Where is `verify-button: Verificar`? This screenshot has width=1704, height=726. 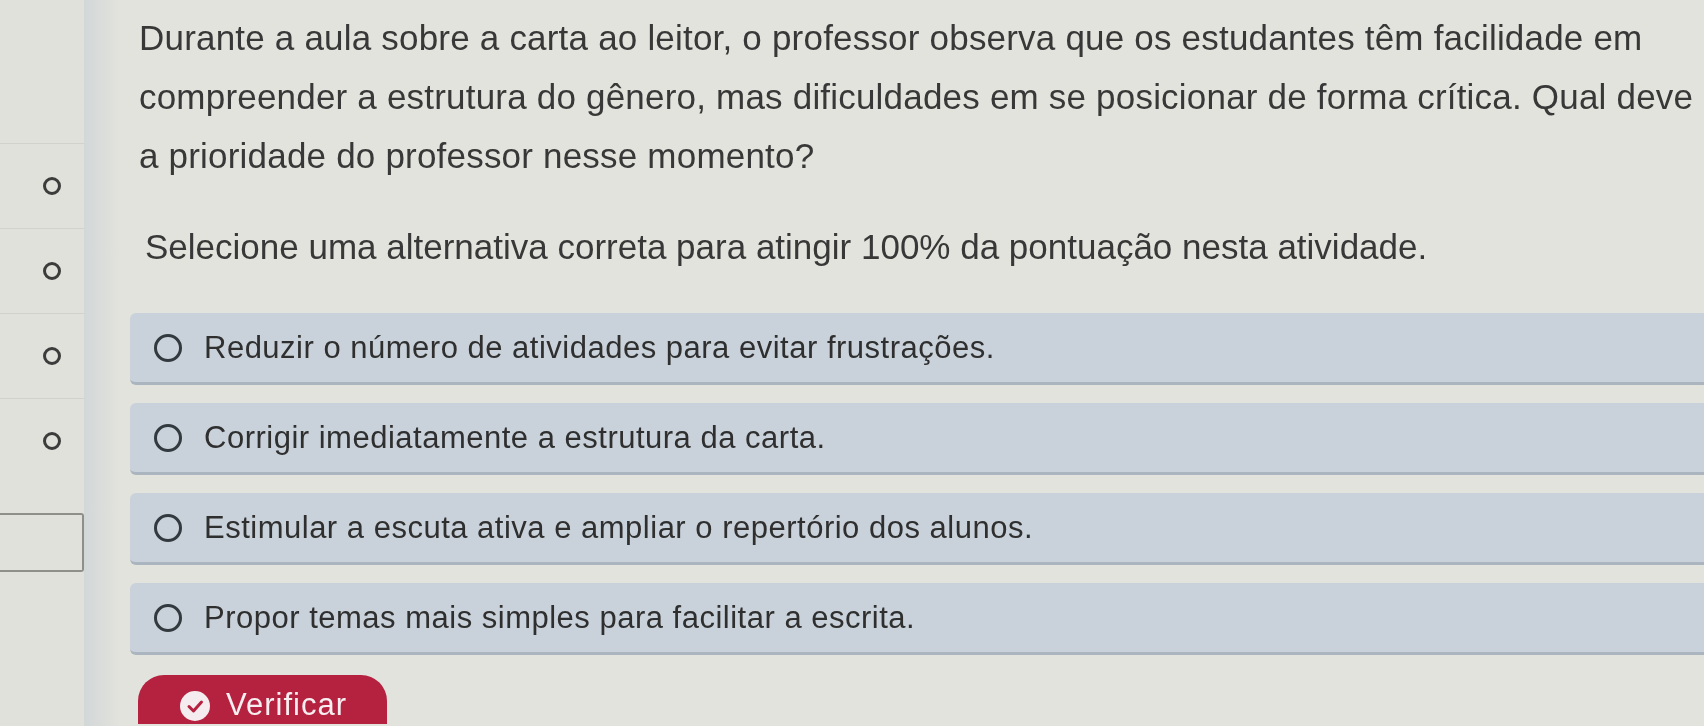 verify-button: Verificar is located at coordinates (262, 699).